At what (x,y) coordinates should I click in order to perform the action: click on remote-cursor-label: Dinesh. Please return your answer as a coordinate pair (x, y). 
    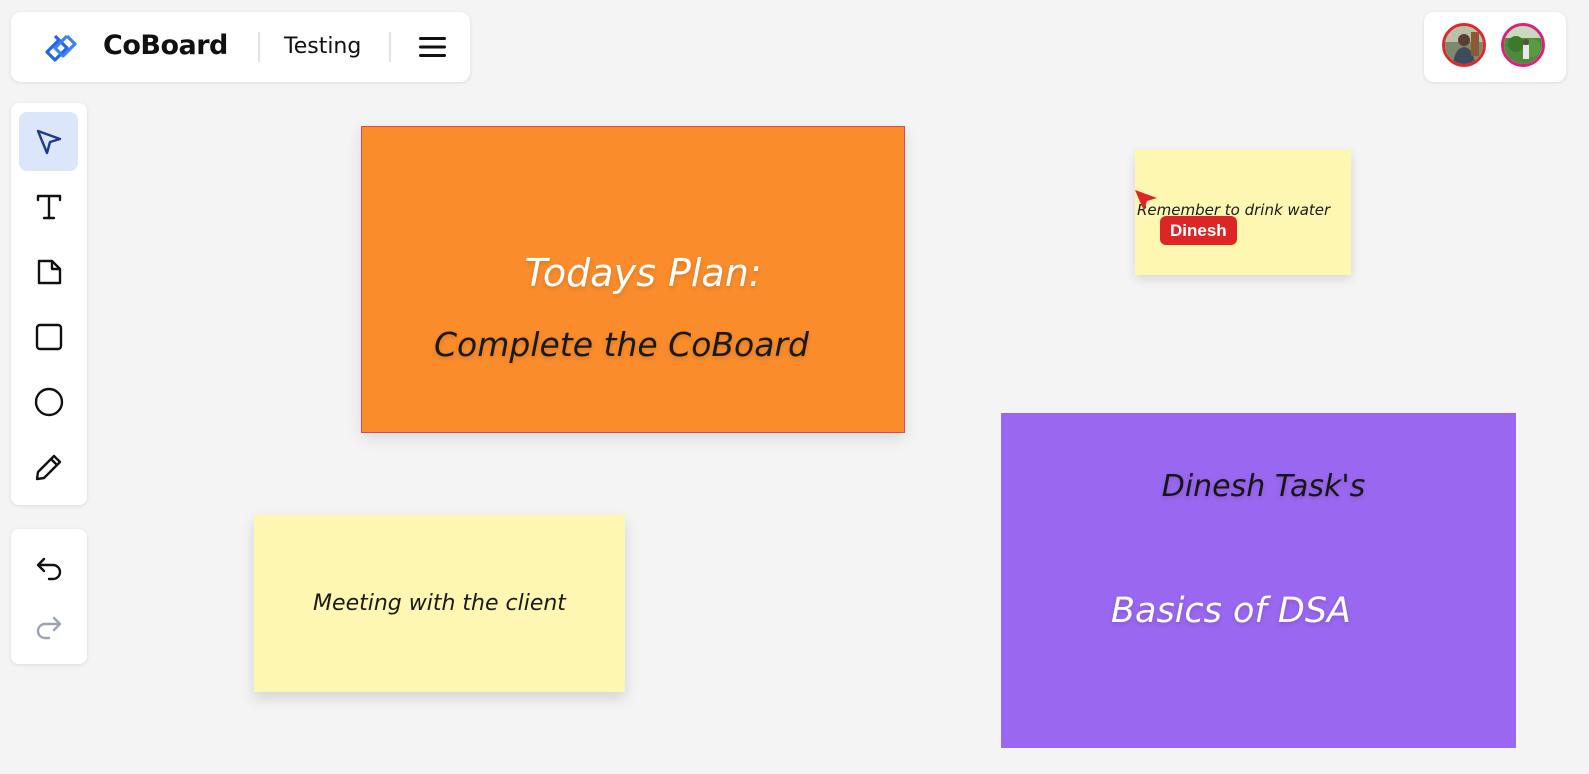
    Looking at the image, I should click on (1198, 230).